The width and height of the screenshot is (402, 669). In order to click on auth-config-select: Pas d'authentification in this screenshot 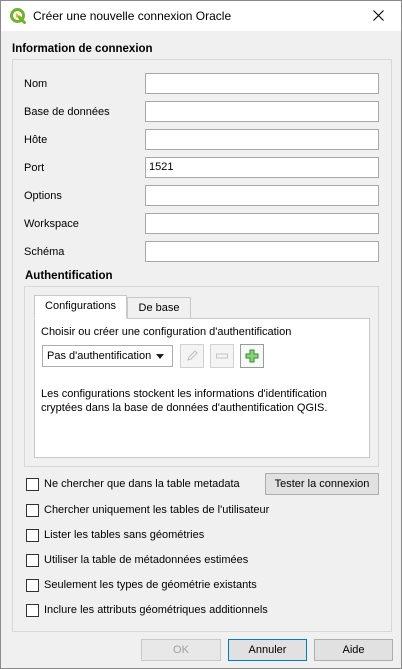, I will do `click(107, 356)`.